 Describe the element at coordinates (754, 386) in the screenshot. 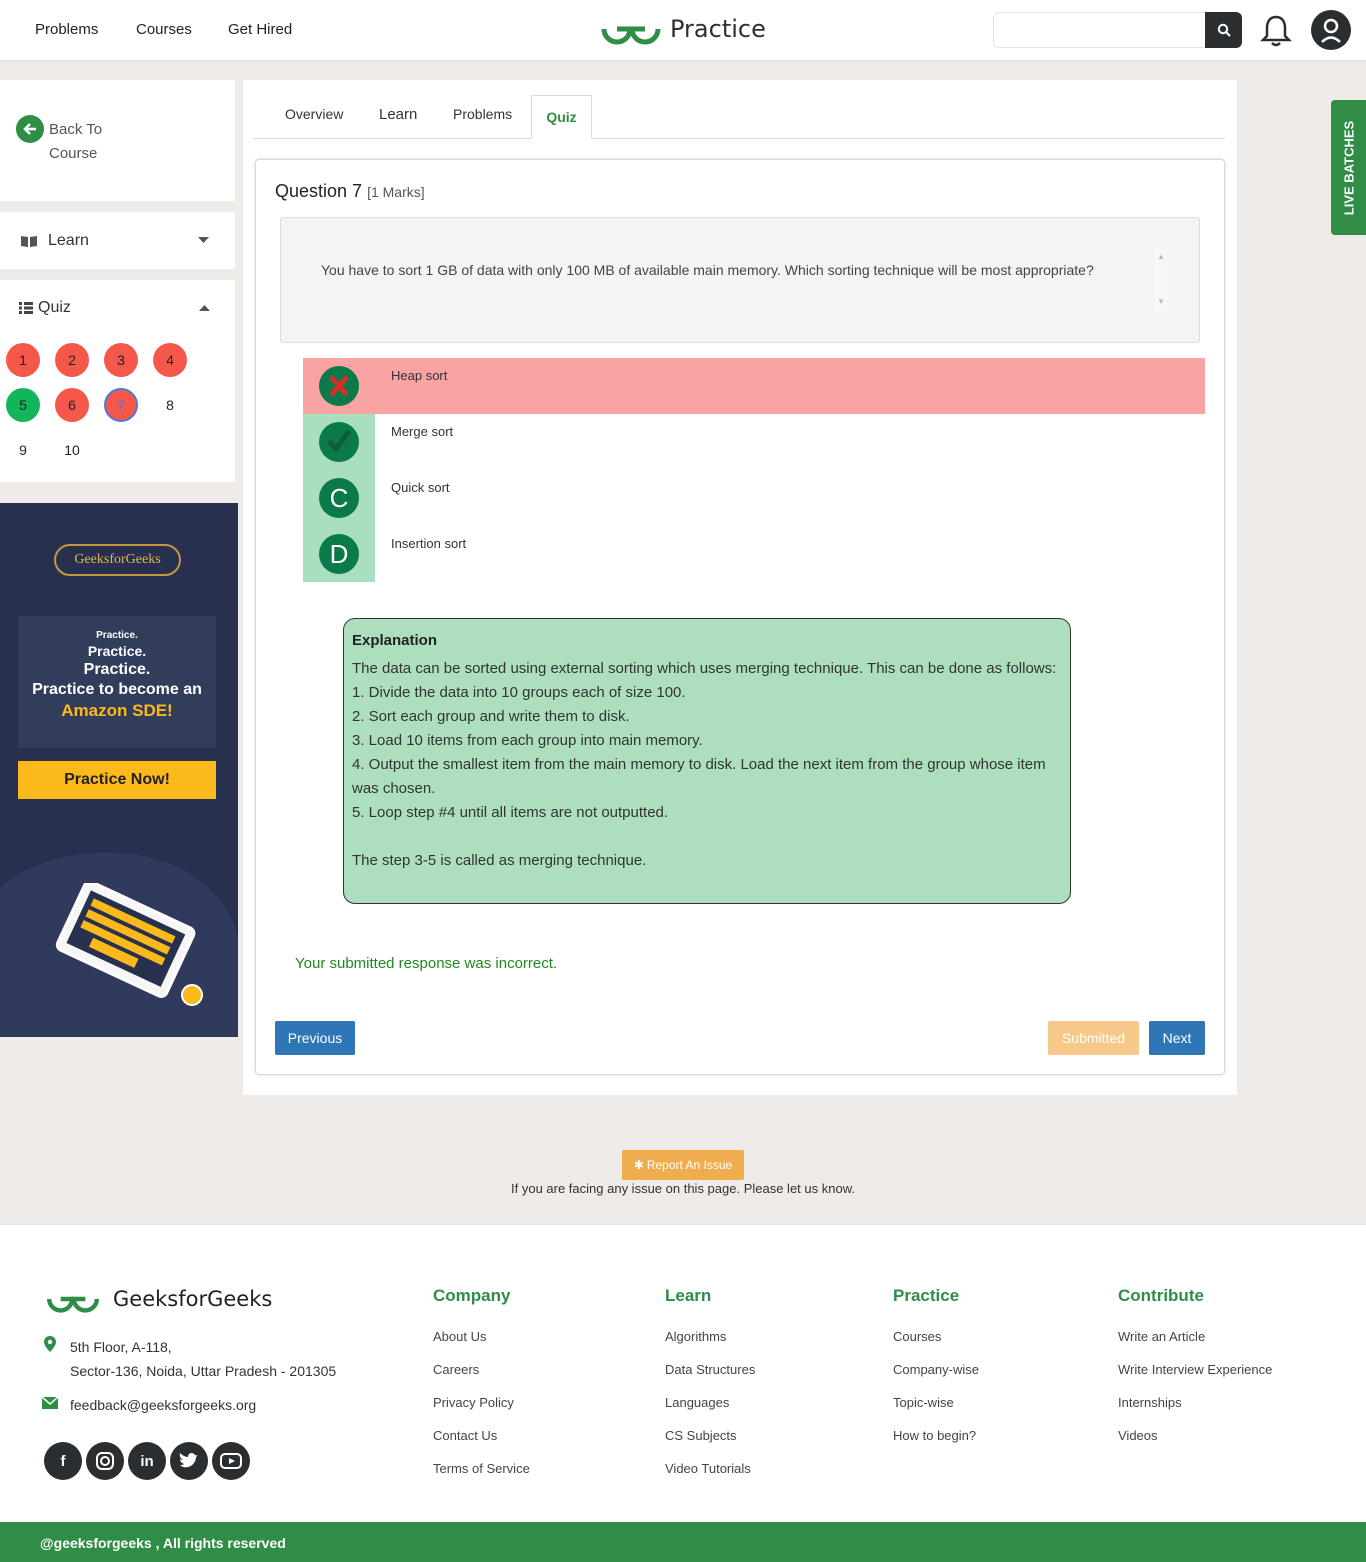

I see `option-a-row` at that location.